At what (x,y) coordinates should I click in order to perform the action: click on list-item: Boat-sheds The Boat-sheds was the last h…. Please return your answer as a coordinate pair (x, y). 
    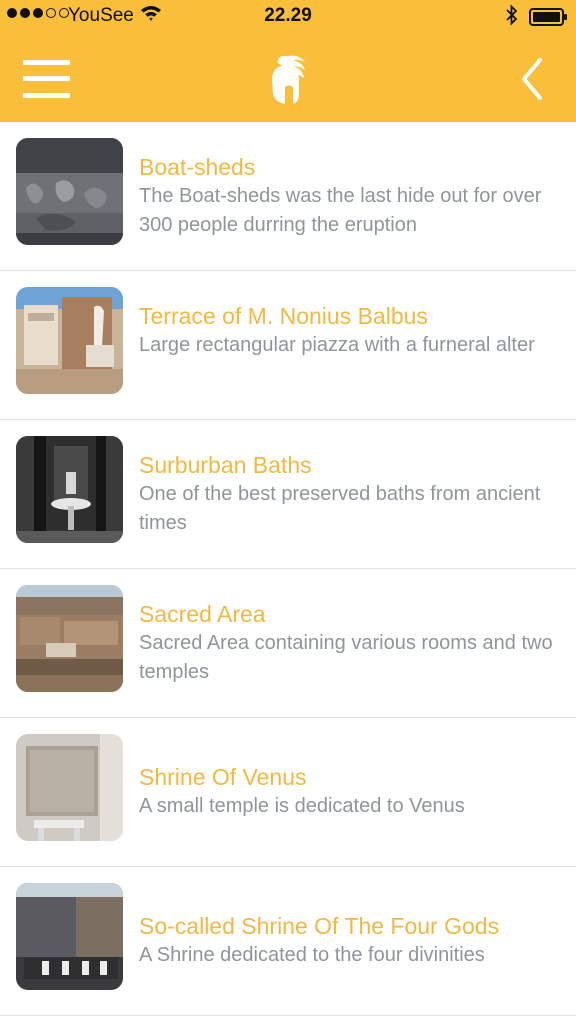
    Looking at the image, I should click on (288, 196).